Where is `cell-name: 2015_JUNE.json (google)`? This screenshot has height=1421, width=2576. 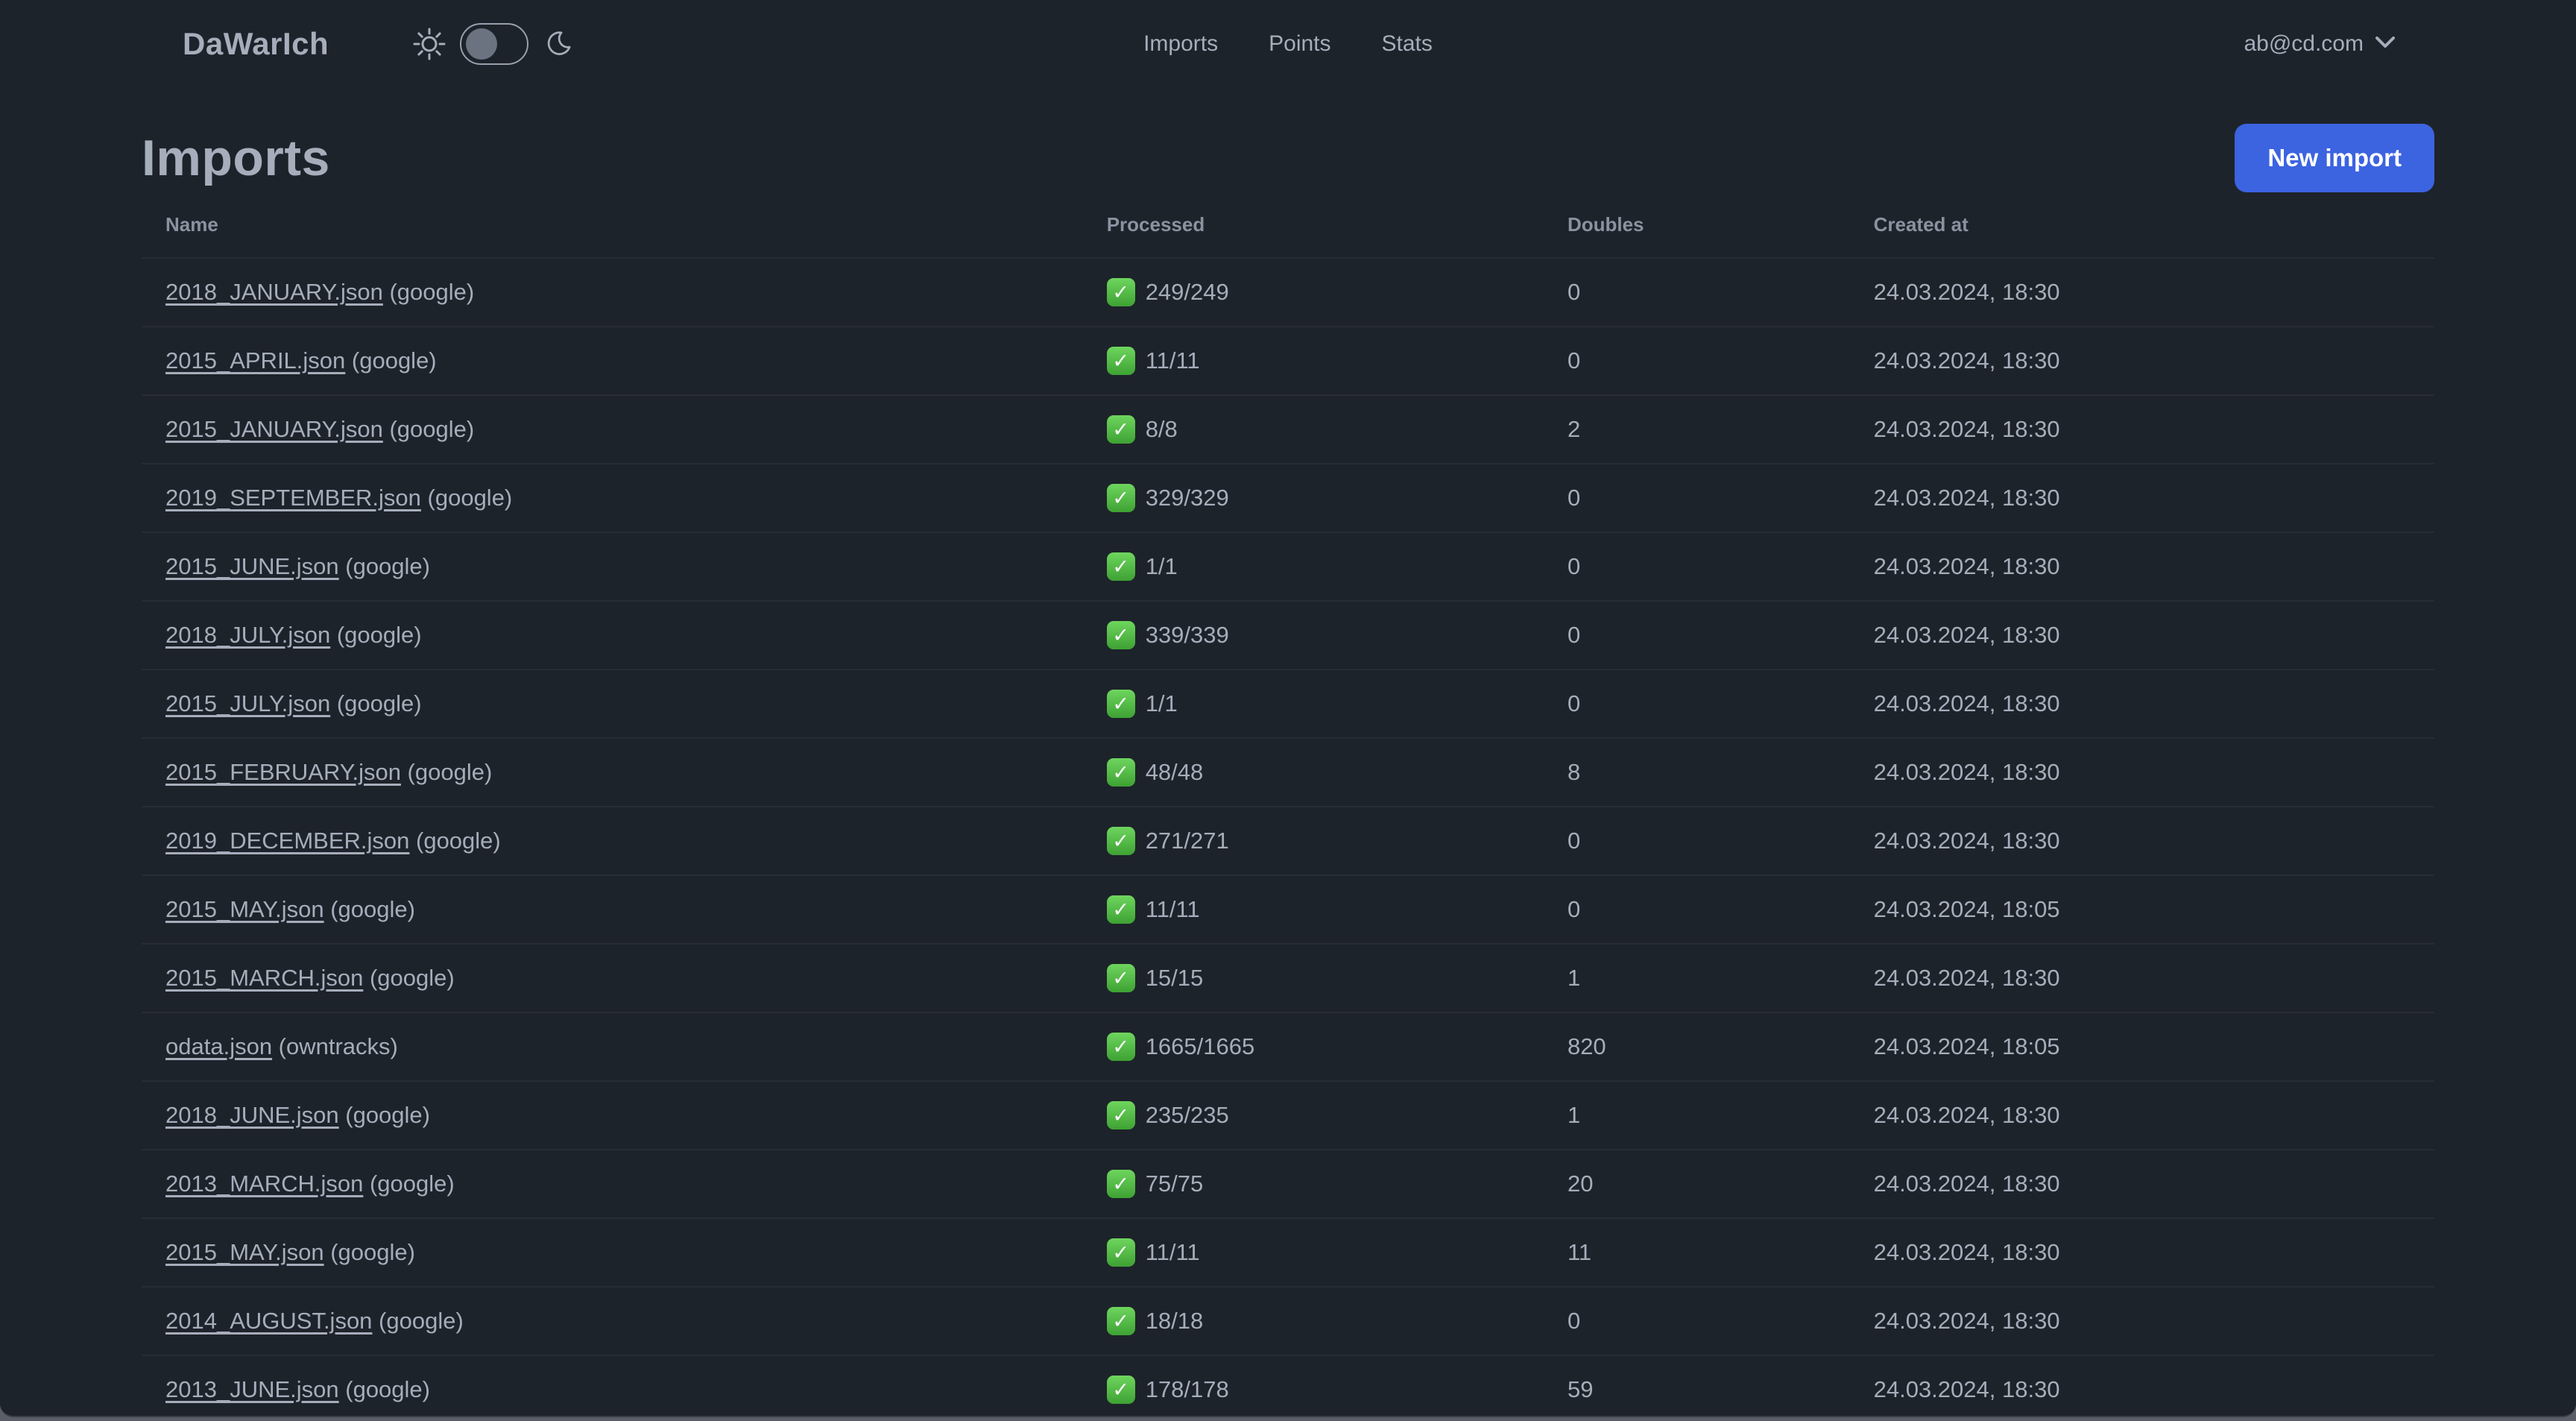
cell-name: 2015_JUNE.json (google) is located at coordinates (612, 567).